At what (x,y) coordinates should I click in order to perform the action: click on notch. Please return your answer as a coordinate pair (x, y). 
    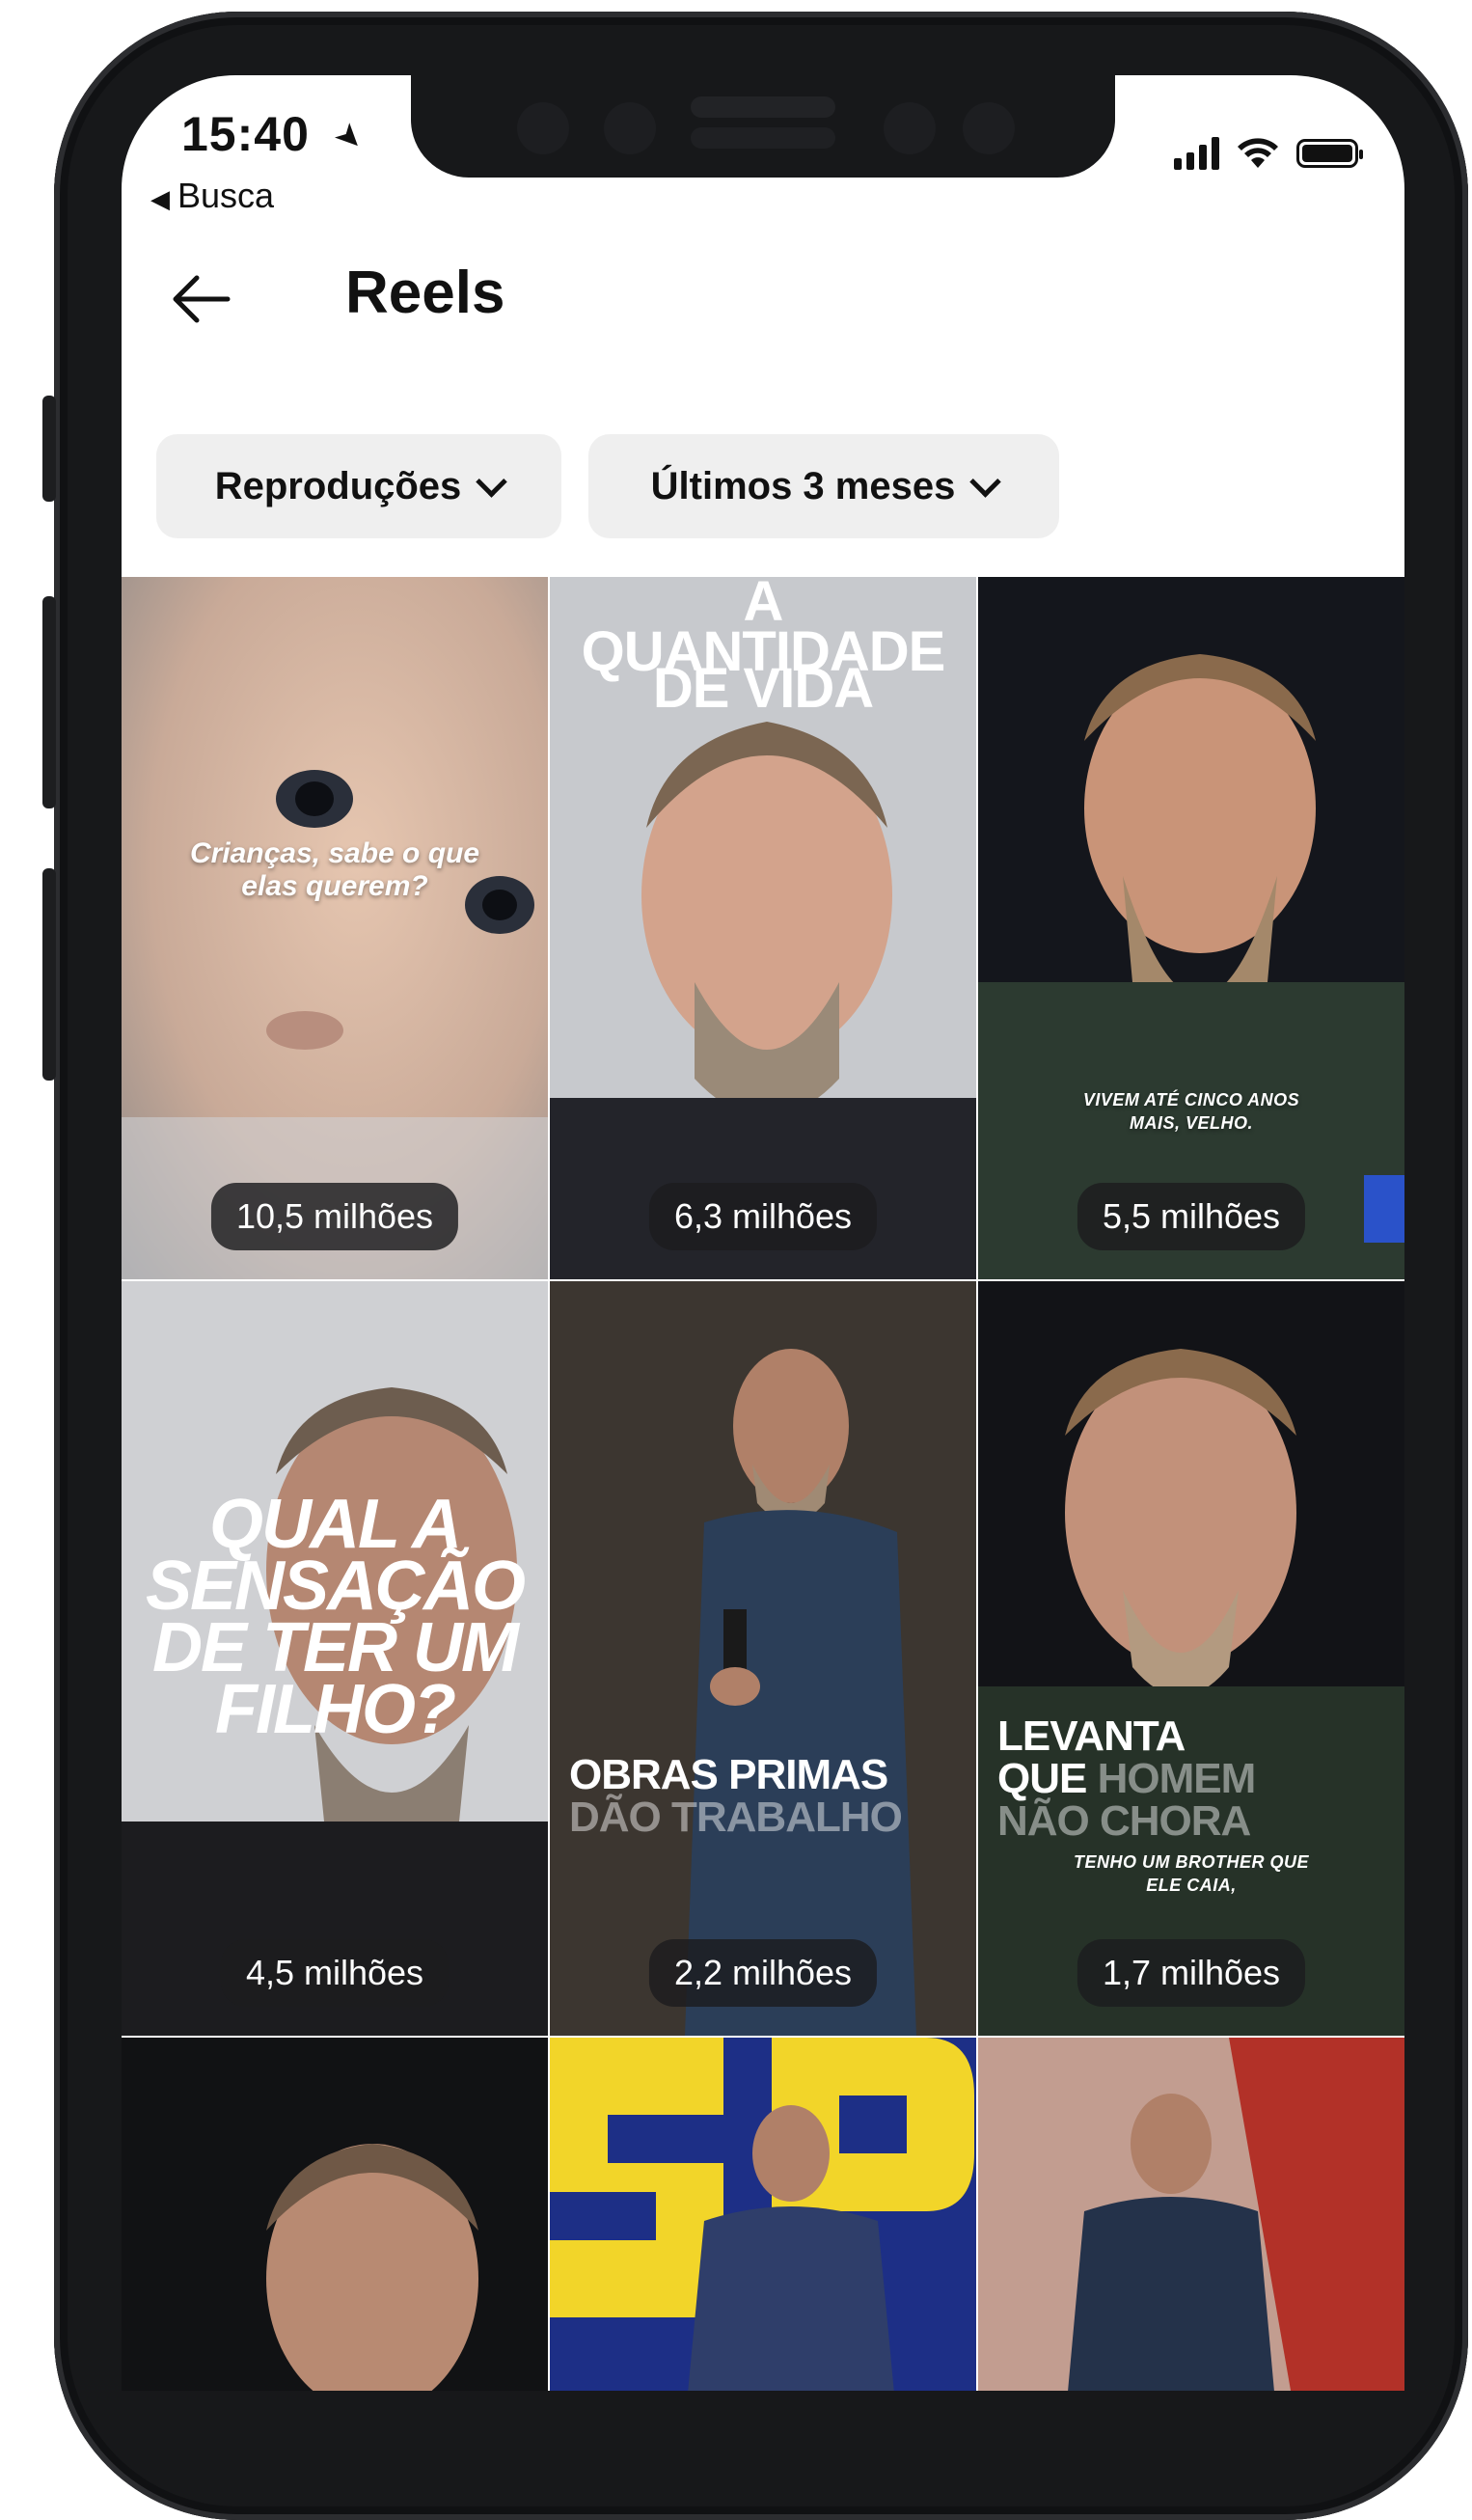
    Looking at the image, I should click on (763, 127).